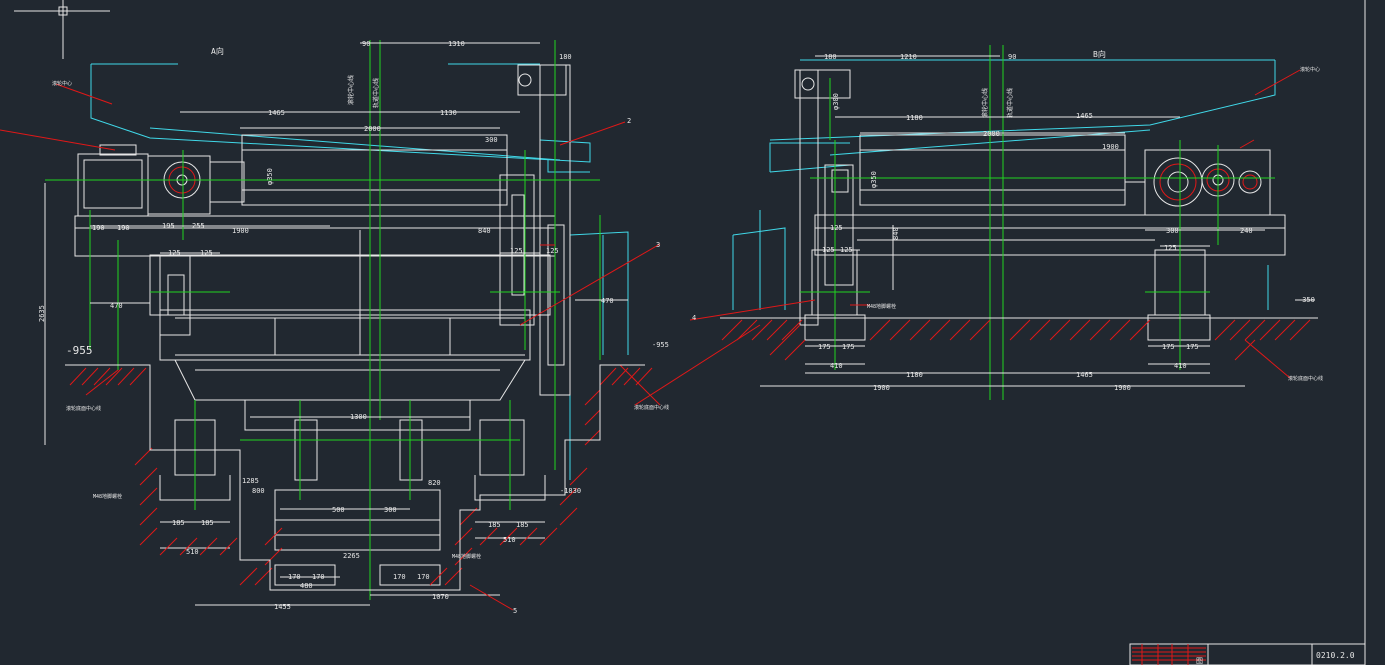 This screenshot has width=1385, height=665. Describe the element at coordinates (914, 375) in the screenshot. I see `b-dim-1180b: 1180` at that location.